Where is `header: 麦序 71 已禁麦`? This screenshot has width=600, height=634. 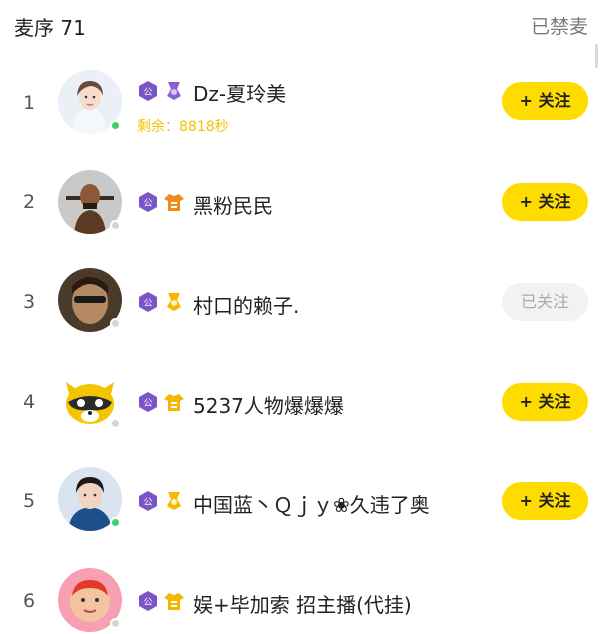
header: 麦序 71 已禁麦 is located at coordinates (300, 25).